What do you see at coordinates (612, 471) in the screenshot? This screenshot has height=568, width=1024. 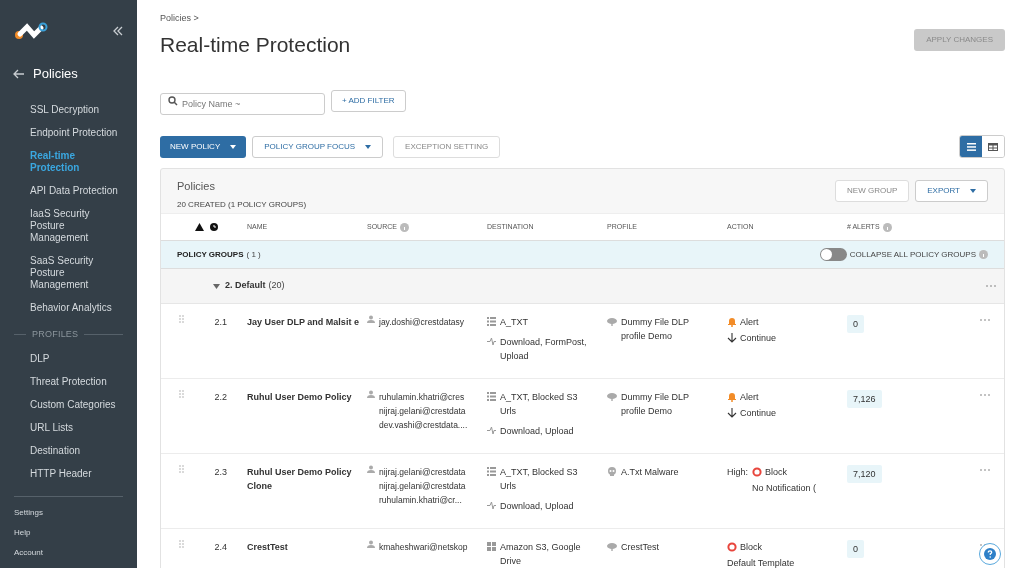 I see `skull-icon` at bounding box center [612, 471].